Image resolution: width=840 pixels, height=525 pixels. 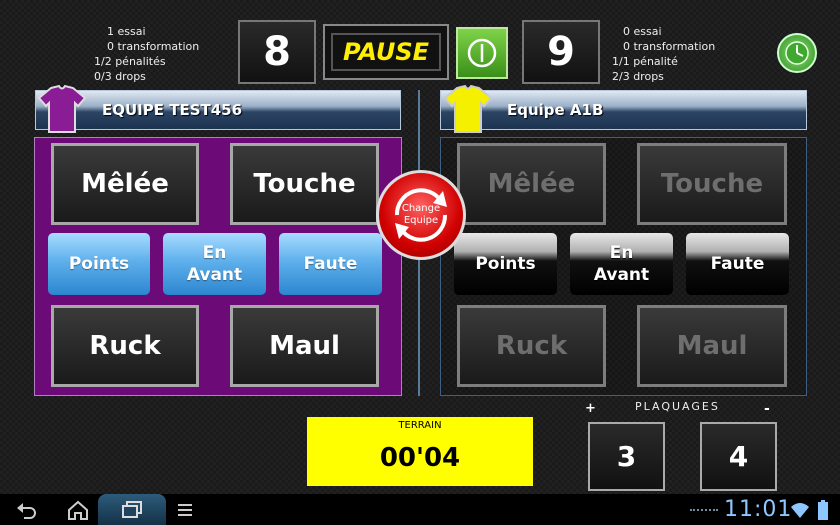 What do you see at coordinates (555, 110) in the screenshot?
I see `team-right-name: Equipe A1B` at bounding box center [555, 110].